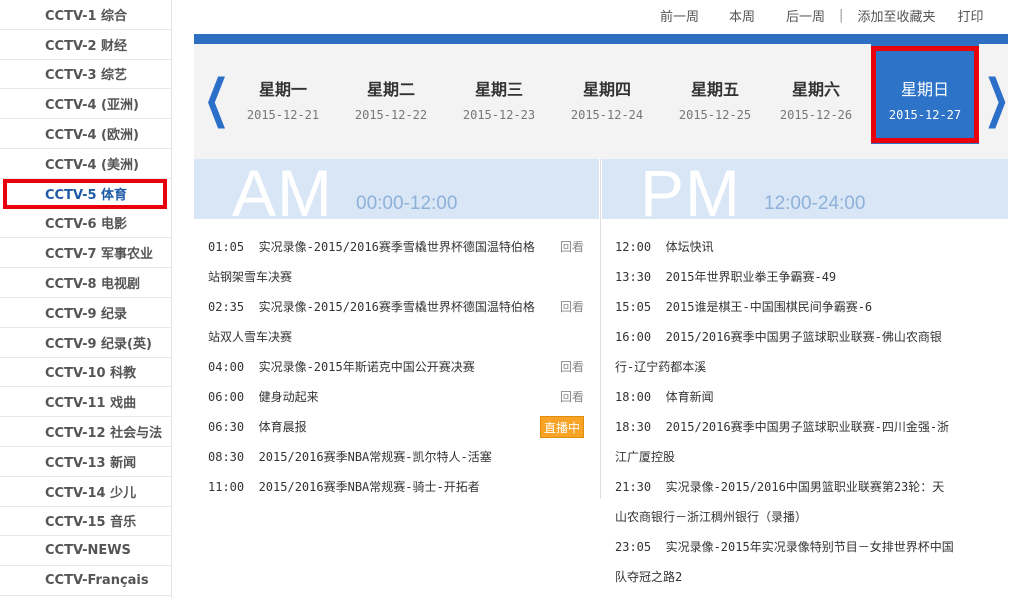 This screenshot has width=1030, height=598. I want to click on live-now-badge: 直播中, so click(561, 427).